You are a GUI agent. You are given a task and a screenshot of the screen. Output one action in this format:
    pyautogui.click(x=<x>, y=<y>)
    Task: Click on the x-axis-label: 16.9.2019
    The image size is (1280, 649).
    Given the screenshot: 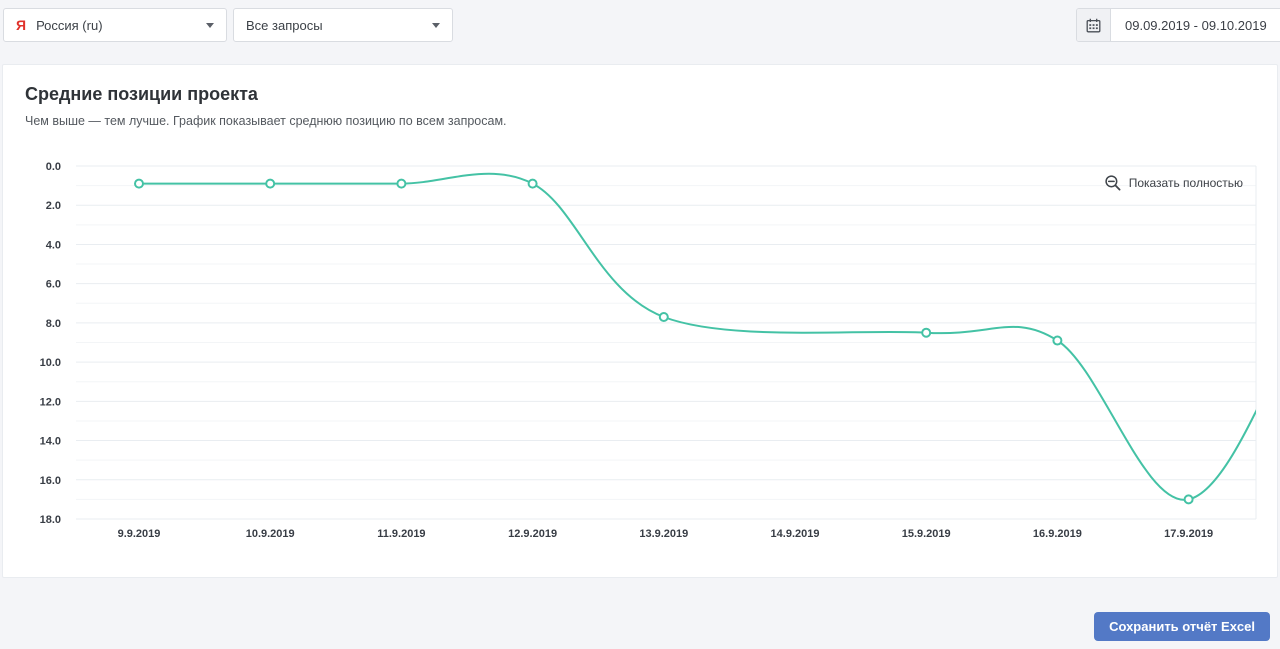 What is the action you would take?
    pyautogui.click(x=1057, y=534)
    